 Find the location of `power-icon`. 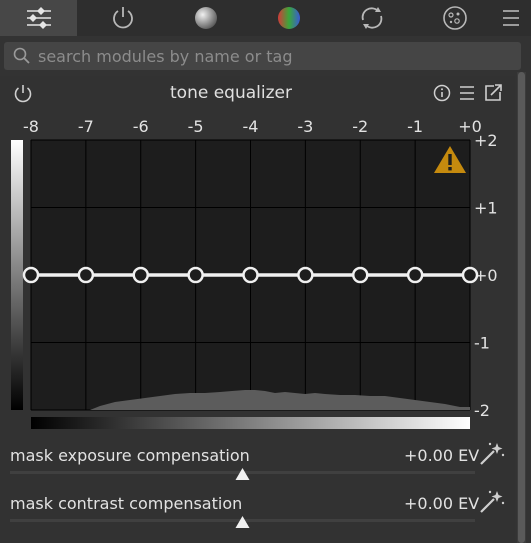

power-icon is located at coordinates (122, 18).